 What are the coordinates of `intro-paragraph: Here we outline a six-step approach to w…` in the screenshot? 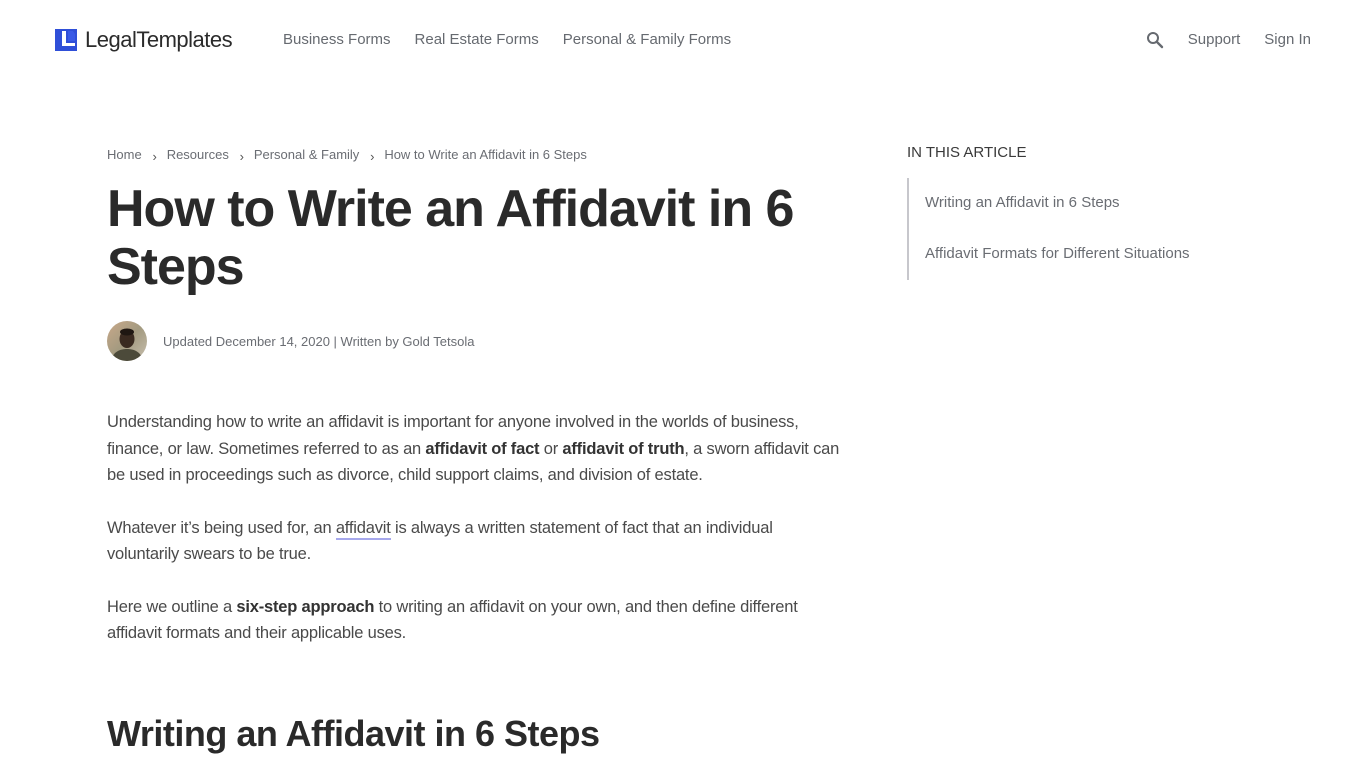 It's located at (474, 620).